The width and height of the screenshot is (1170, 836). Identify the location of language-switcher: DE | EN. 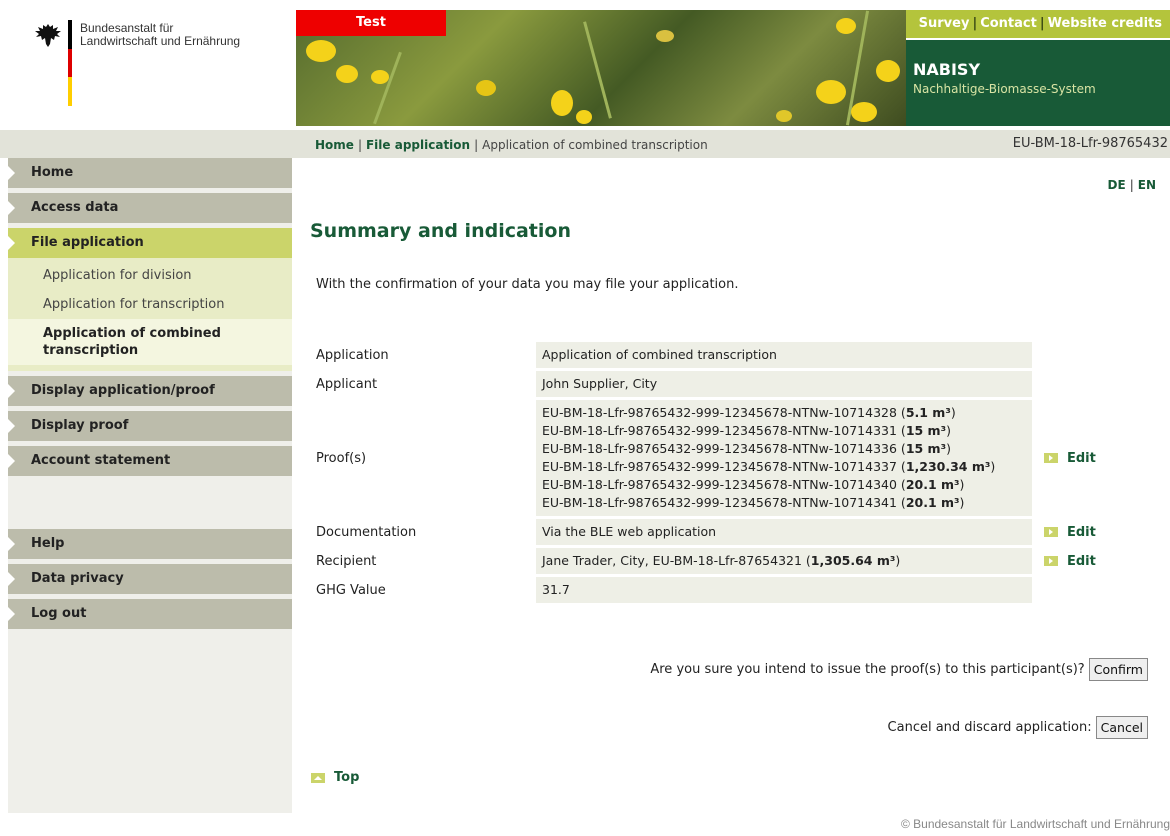
(1131, 185).